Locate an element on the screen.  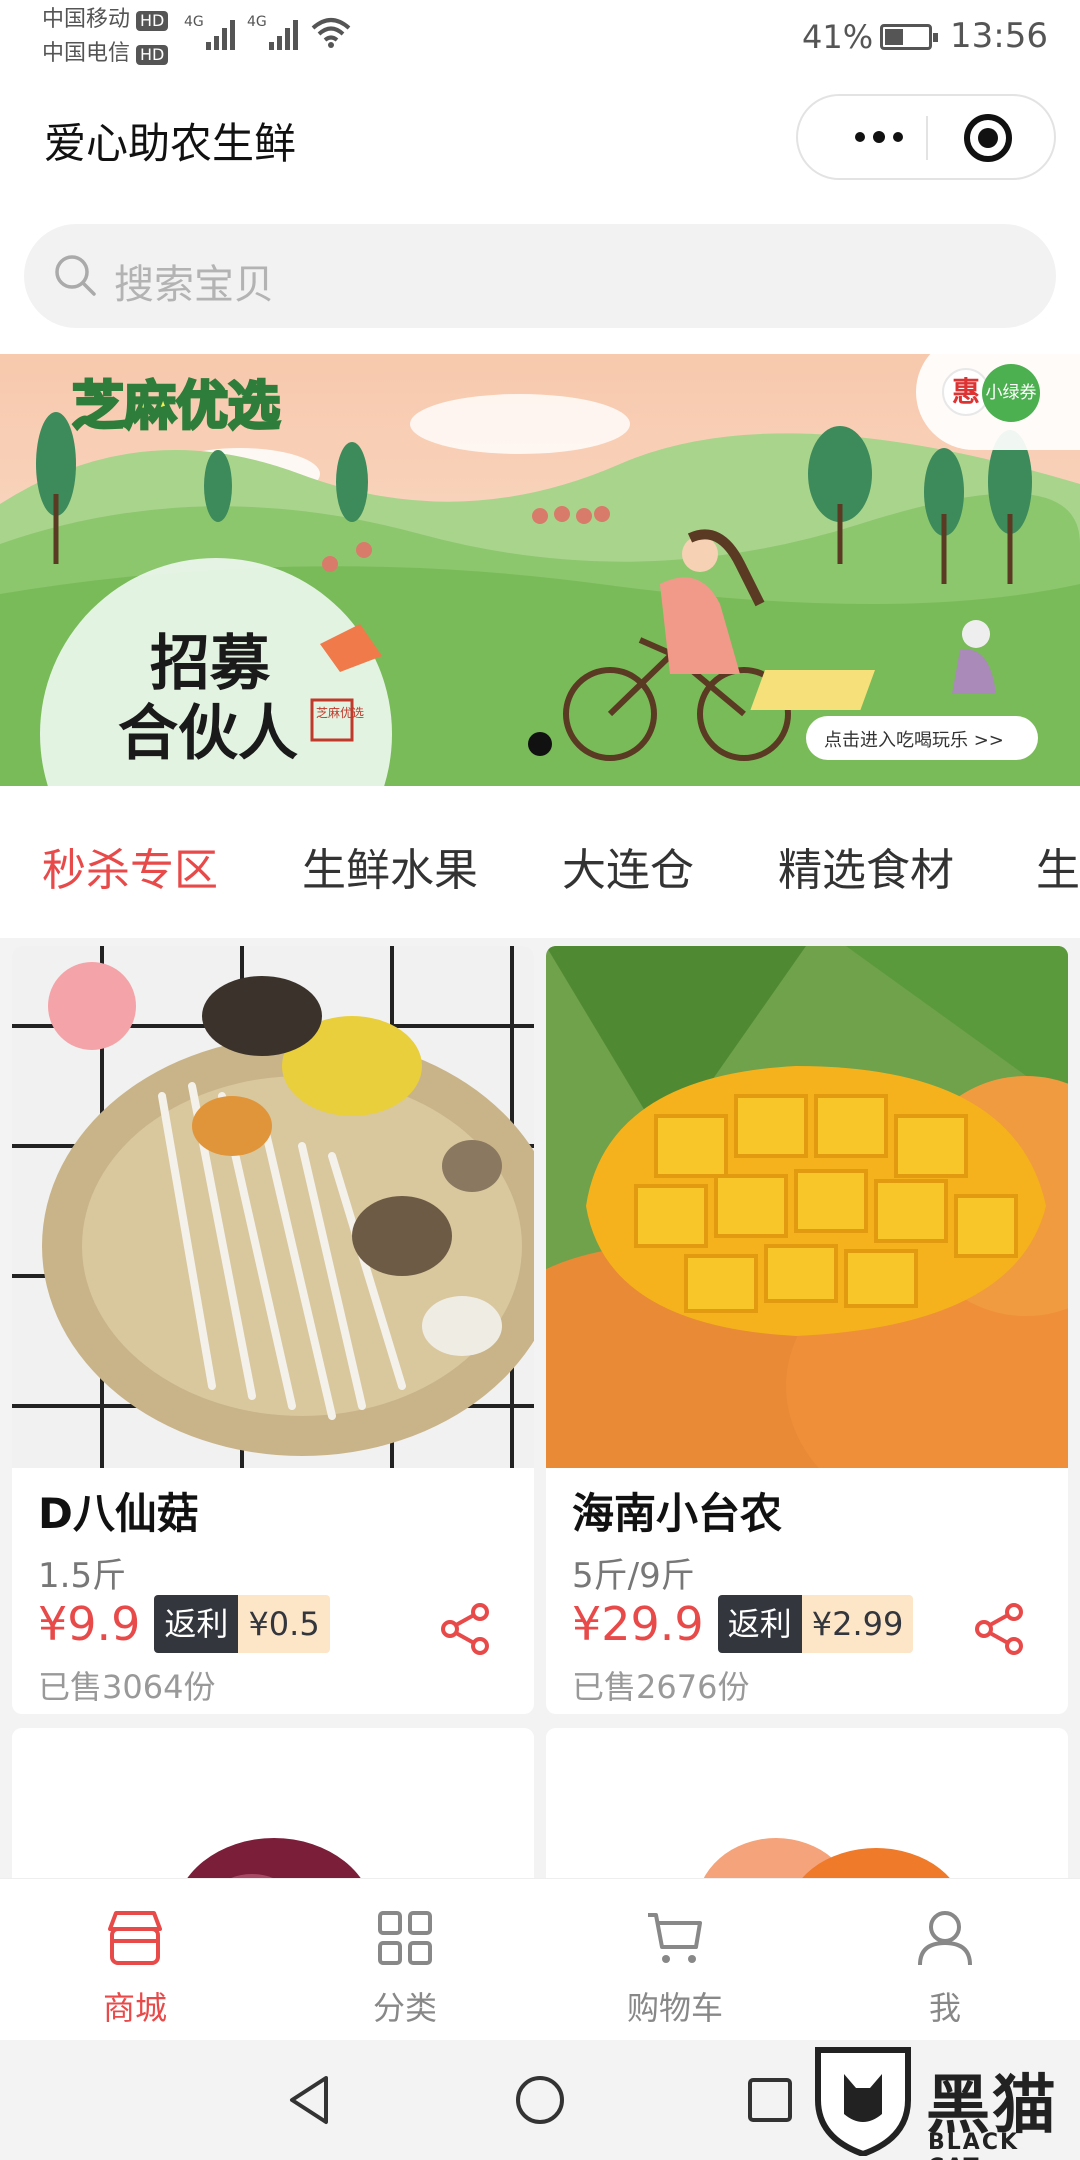
tab-category: 分类 is located at coordinates (405, 1960).